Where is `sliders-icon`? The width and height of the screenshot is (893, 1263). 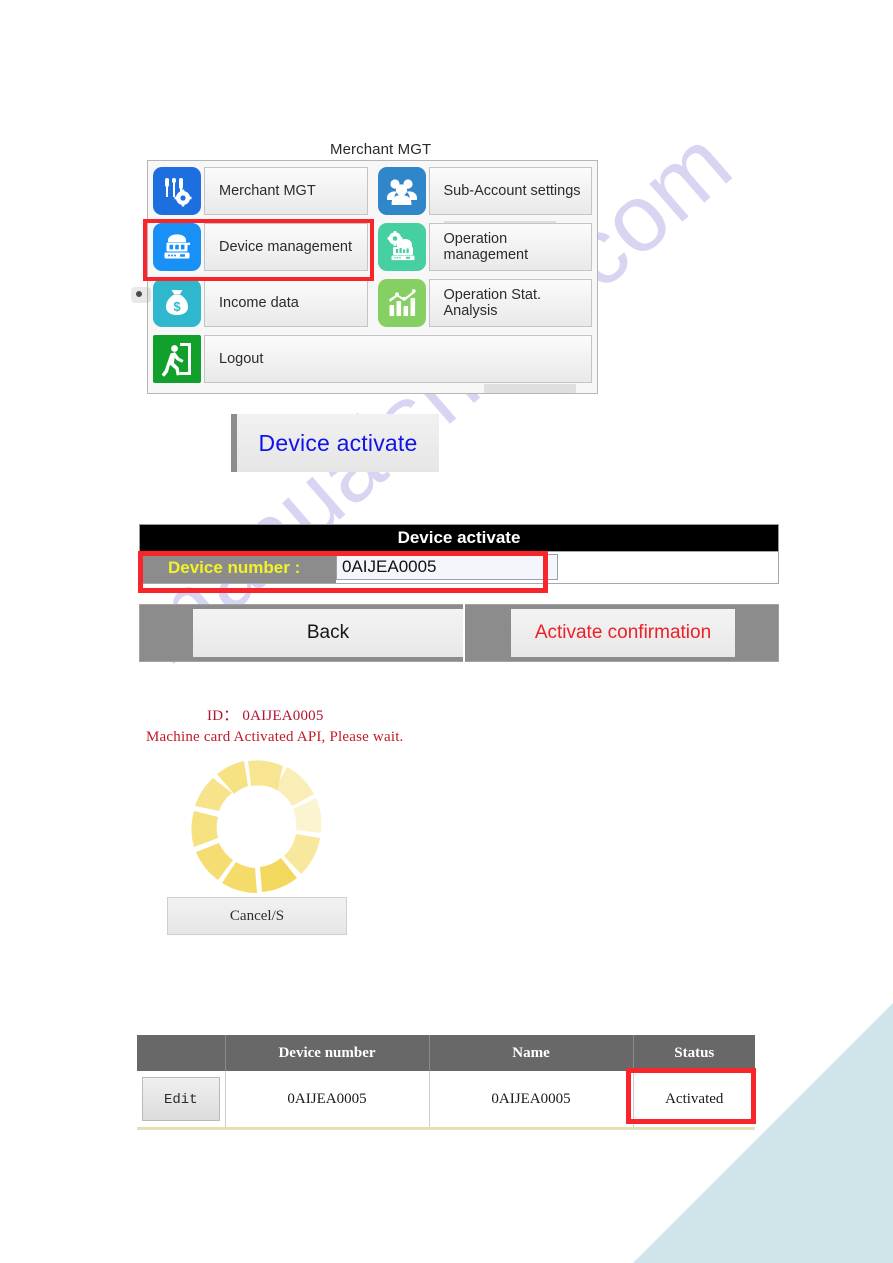 sliders-icon is located at coordinates (177, 191).